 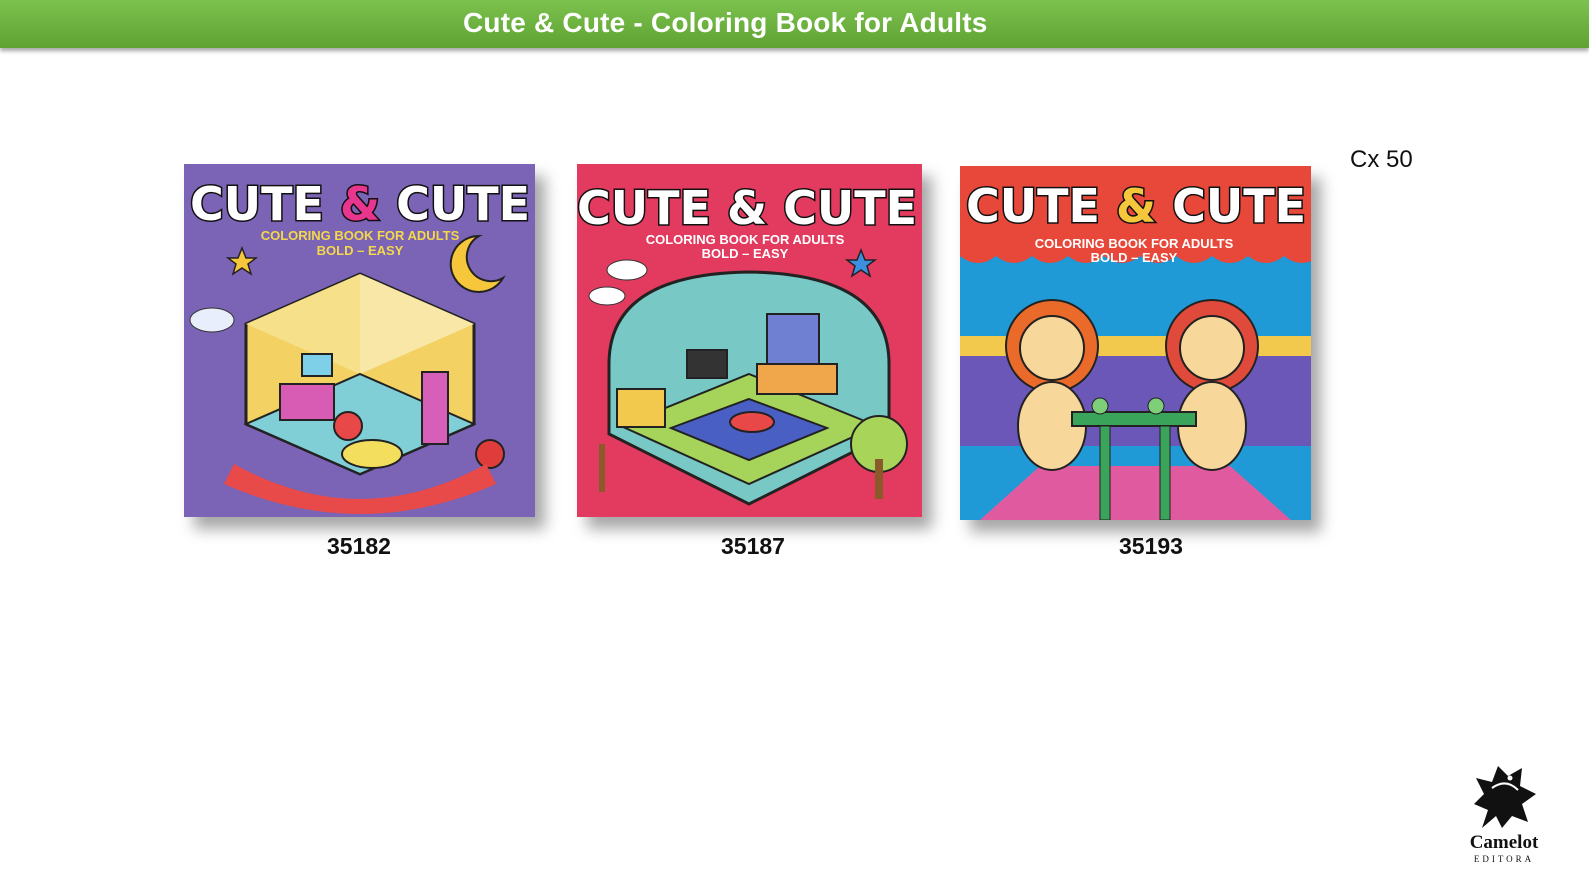 What do you see at coordinates (1151, 546) in the screenshot?
I see `product-code: 35193` at bounding box center [1151, 546].